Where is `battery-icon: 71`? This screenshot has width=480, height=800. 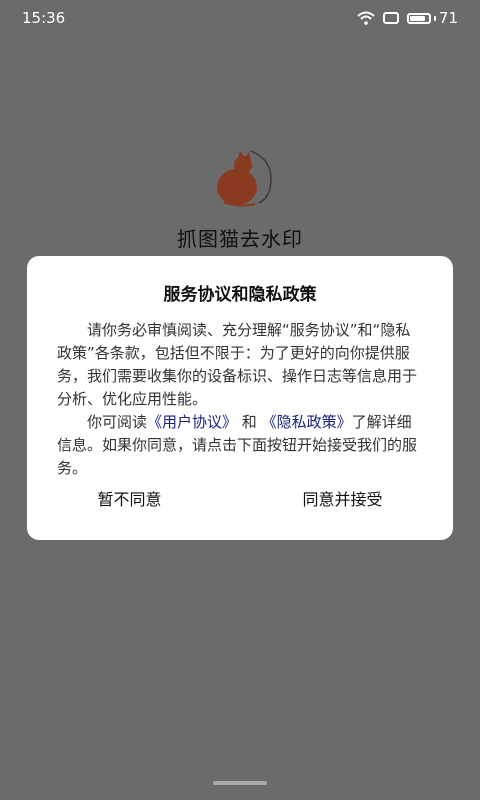 battery-icon: 71 is located at coordinates (432, 18).